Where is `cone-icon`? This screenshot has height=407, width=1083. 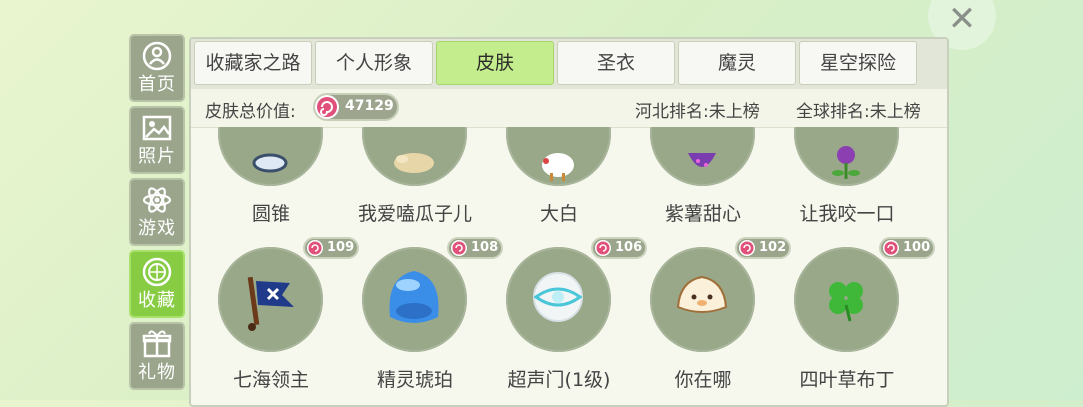 cone-icon is located at coordinates (270, 163).